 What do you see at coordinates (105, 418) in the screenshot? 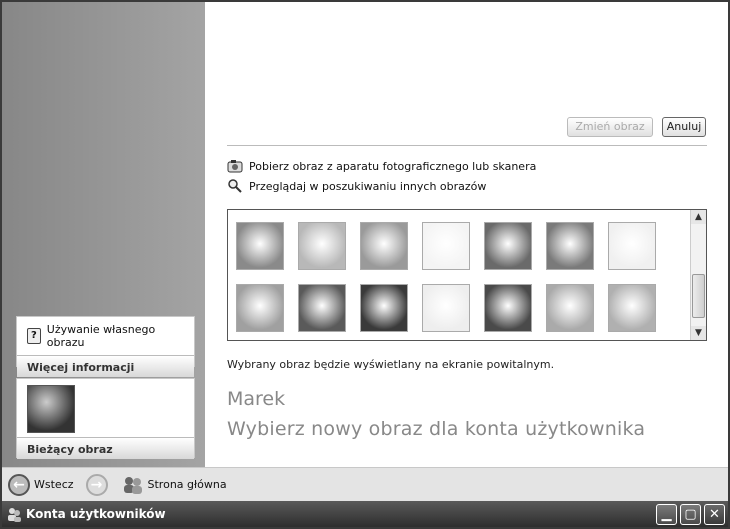
I see `current-picture-panel: Bieżący obraz` at bounding box center [105, 418].